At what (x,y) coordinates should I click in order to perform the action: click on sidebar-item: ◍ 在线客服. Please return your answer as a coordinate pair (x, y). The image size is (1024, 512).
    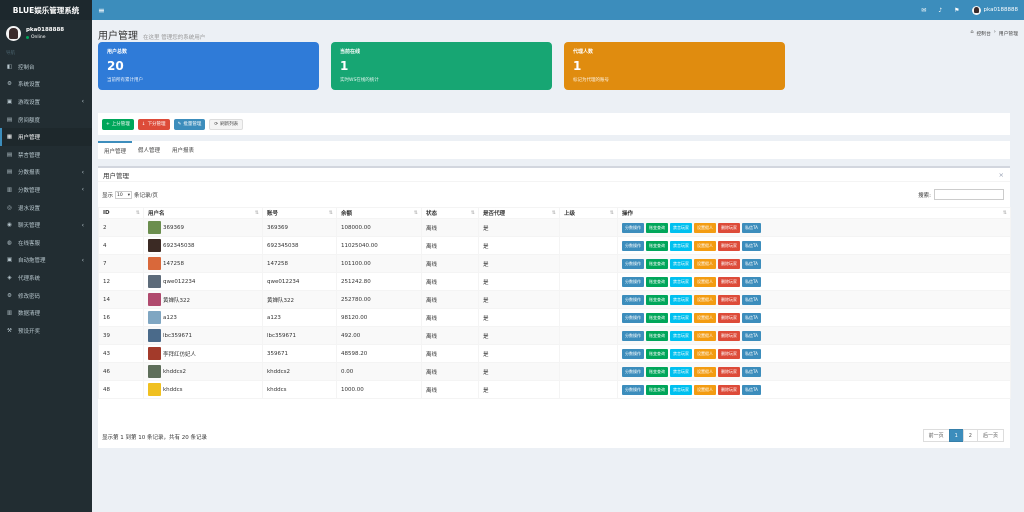
    Looking at the image, I should click on (46, 243).